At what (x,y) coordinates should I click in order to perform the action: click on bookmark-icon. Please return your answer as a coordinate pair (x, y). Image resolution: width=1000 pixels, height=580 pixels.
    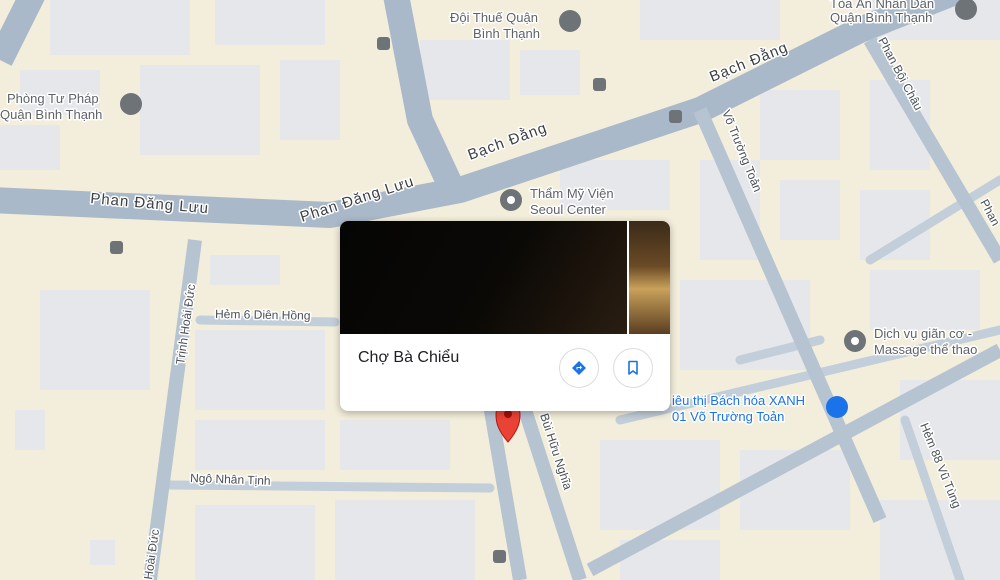
    Looking at the image, I should click on (633, 367).